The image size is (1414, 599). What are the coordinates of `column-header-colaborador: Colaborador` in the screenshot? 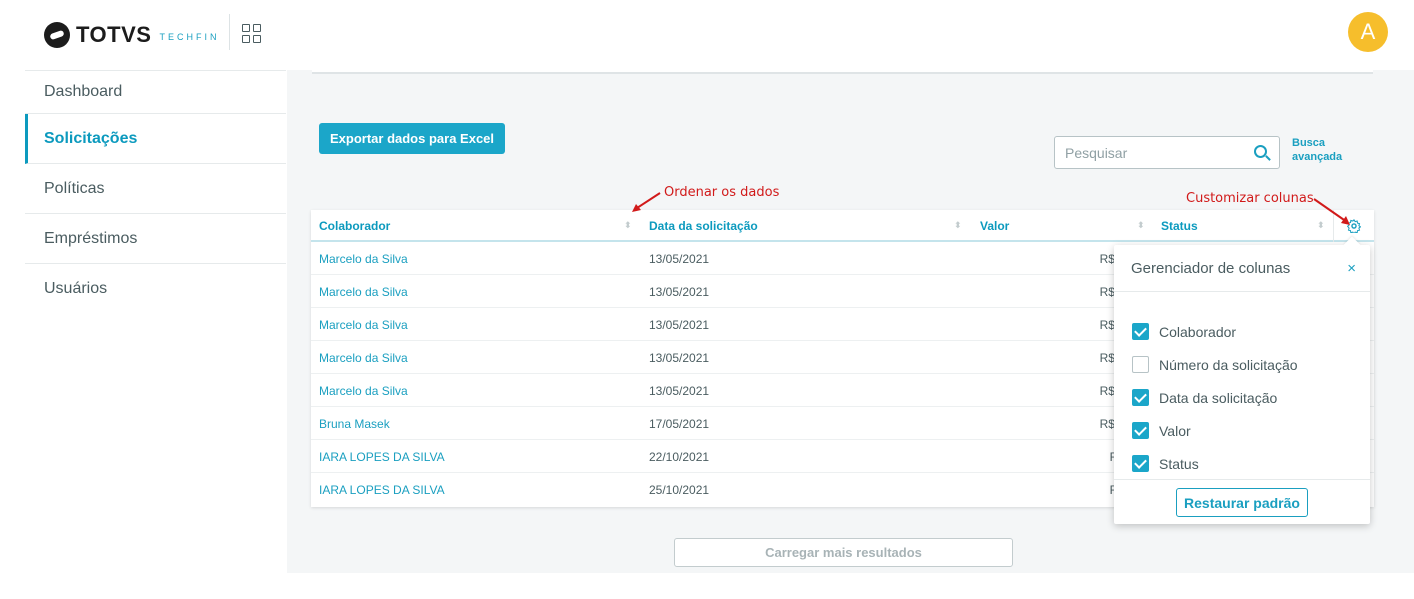 It's located at (354, 226).